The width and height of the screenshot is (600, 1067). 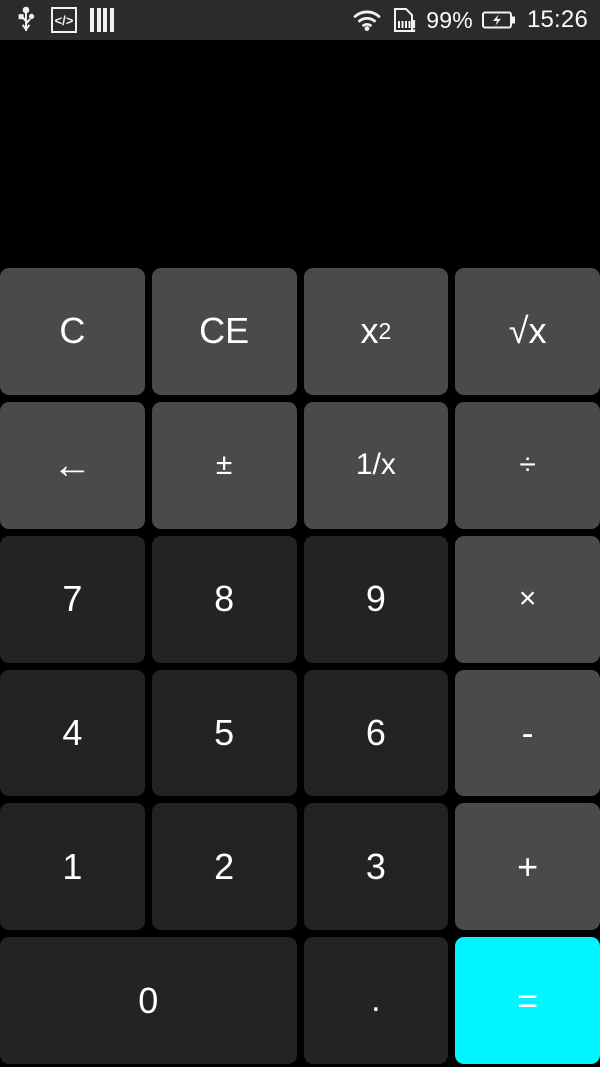 I want to click on key-8: 8, so click(x=224, y=599).